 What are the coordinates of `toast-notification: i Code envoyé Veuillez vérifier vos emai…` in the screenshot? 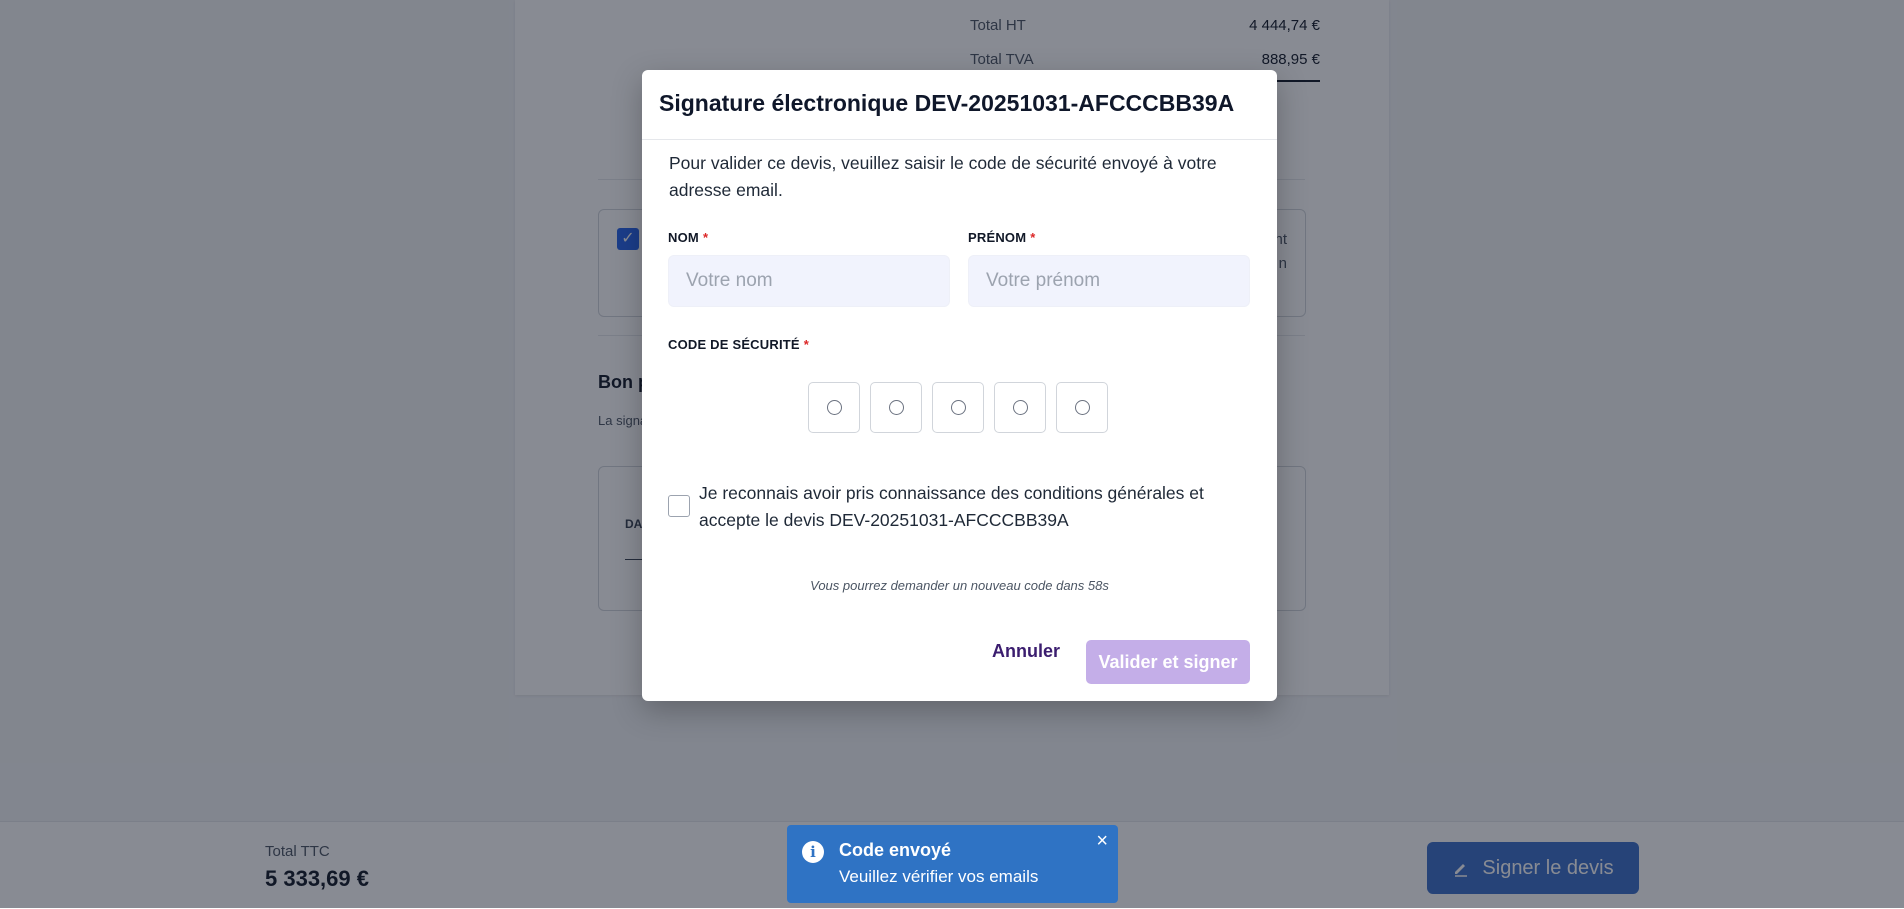 It's located at (952, 864).